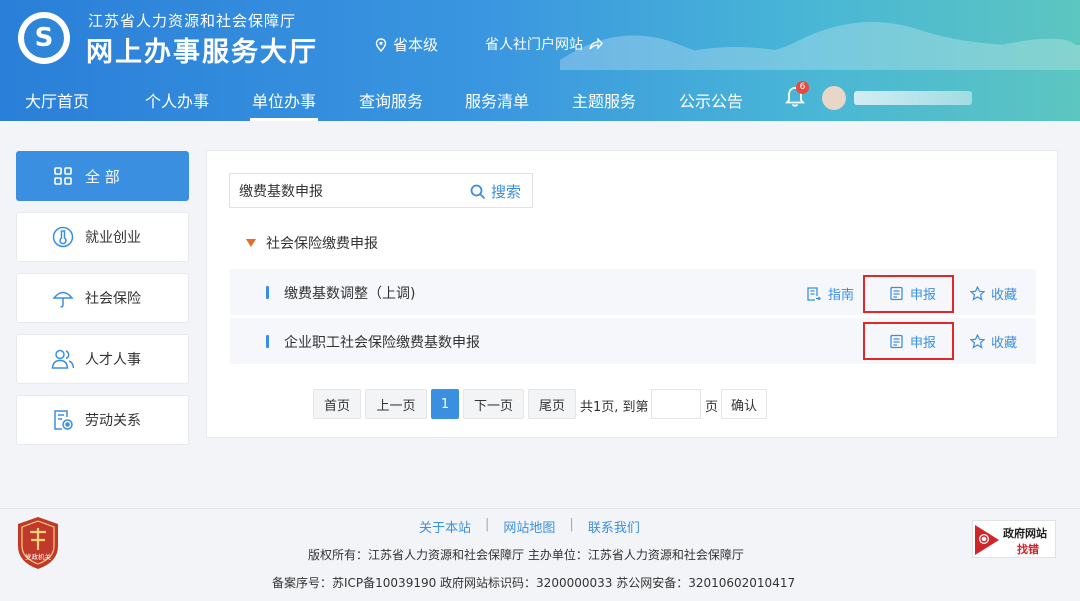 The width and height of the screenshot is (1080, 601). I want to click on page-summary: 共1页, 到第, so click(614, 407).